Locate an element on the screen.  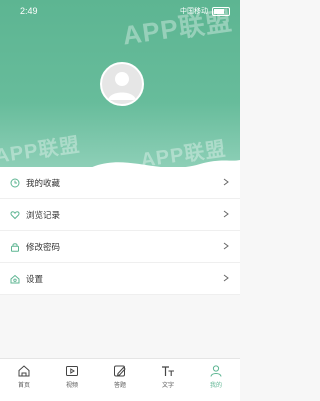
heart-icon is located at coordinates (15, 214).